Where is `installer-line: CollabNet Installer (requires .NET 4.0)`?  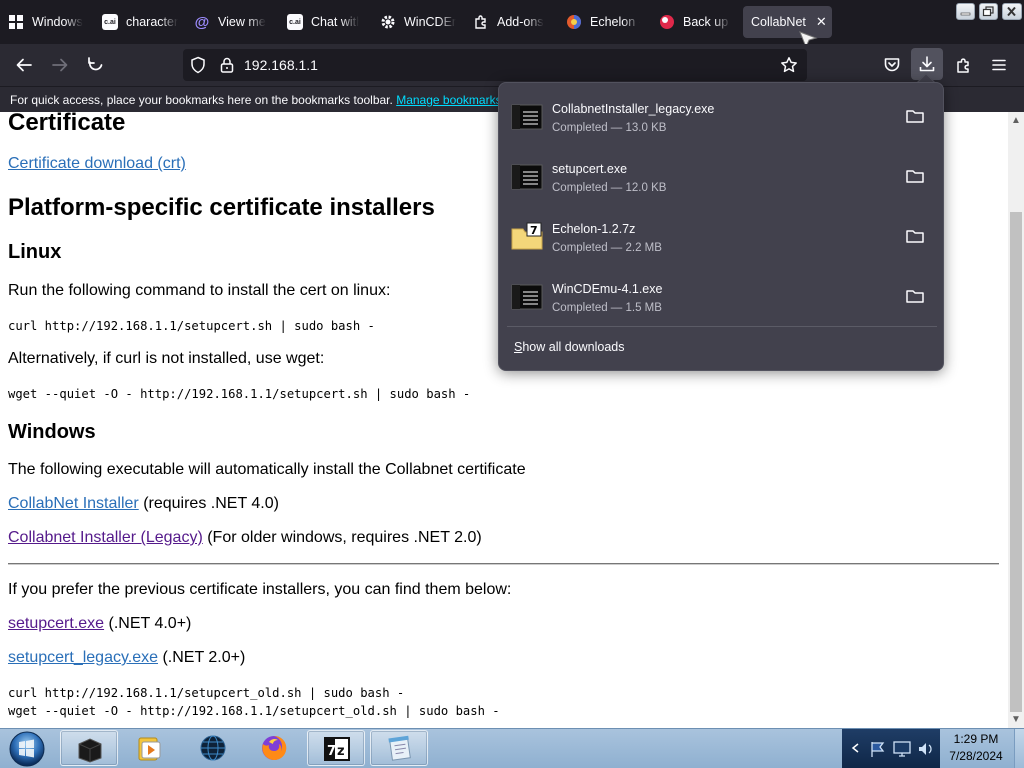 installer-line: CollabNet Installer (requires .NET 4.0) is located at coordinates (143, 504).